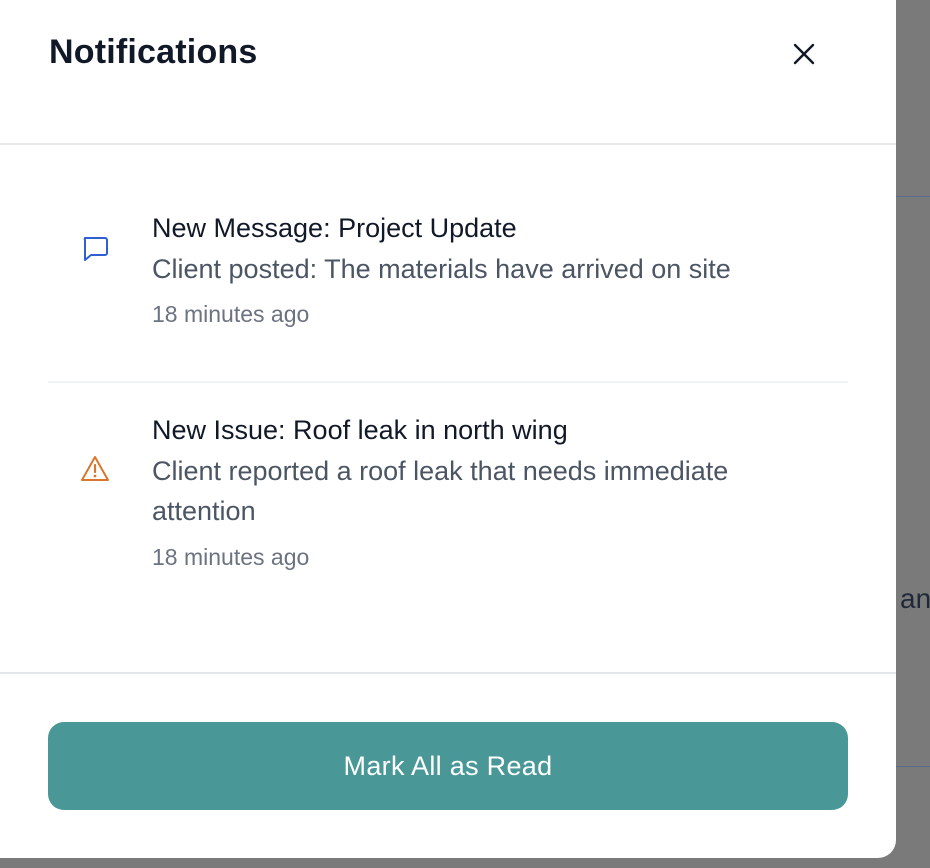  Describe the element at coordinates (95, 249) in the screenshot. I see `message-icon` at that location.